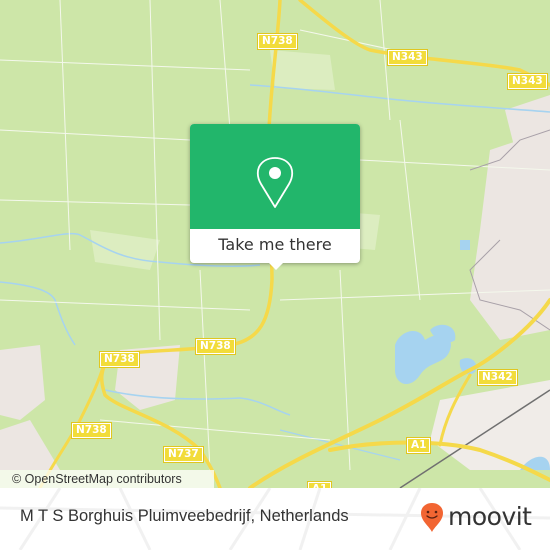 This screenshot has width=550, height=550. What do you see at coordinates (465, 245) in the screenshot?
I see `pond` at bounding box center [465, 245].